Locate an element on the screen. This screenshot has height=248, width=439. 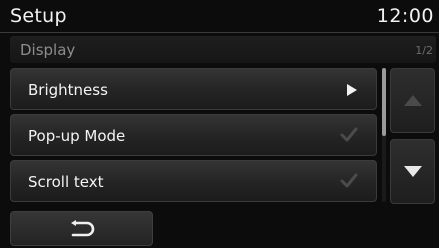
clock: 12:00 is located at coordinates (405, 16).